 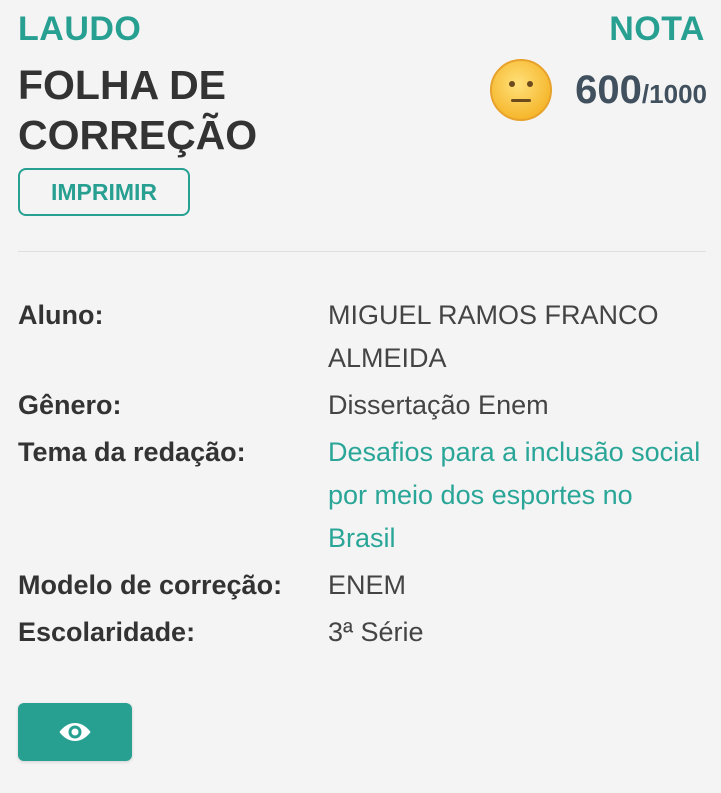 What do you see at coordinates (493, 336) in the screenshot?
I see `aluno-value: MIGUEL RAMOS FRANCO ALMEIDA` at bounding box center [493, 336].